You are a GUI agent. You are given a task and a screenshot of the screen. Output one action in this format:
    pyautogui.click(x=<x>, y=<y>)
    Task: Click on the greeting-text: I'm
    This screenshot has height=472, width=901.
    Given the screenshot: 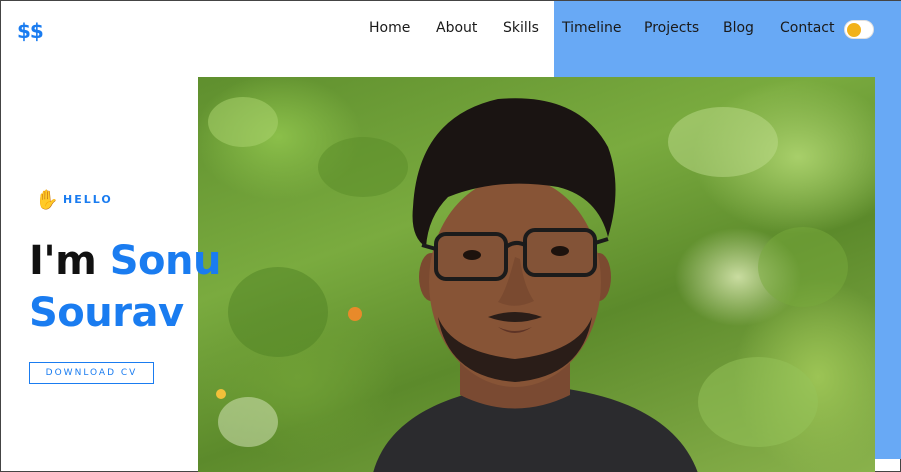 What is the action you would take?
    pyautogui.click(x=63, y=261)
    